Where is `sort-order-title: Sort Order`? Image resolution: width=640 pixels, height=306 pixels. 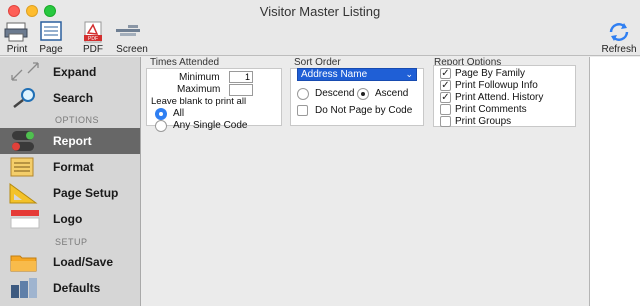 sort-order-title: Sort Order is located at coordinates (317, 62).